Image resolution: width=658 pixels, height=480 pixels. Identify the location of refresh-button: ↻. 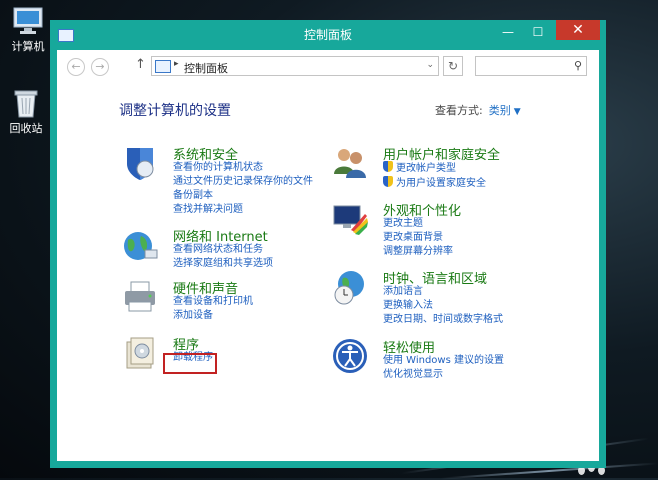
(453, 66).